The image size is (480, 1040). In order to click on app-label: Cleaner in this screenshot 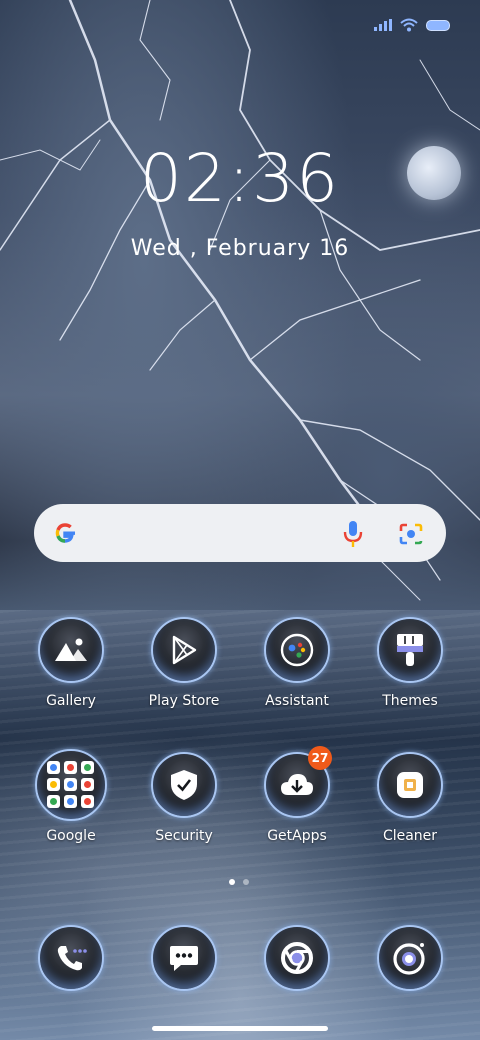, I will do `click(410, 836)`.